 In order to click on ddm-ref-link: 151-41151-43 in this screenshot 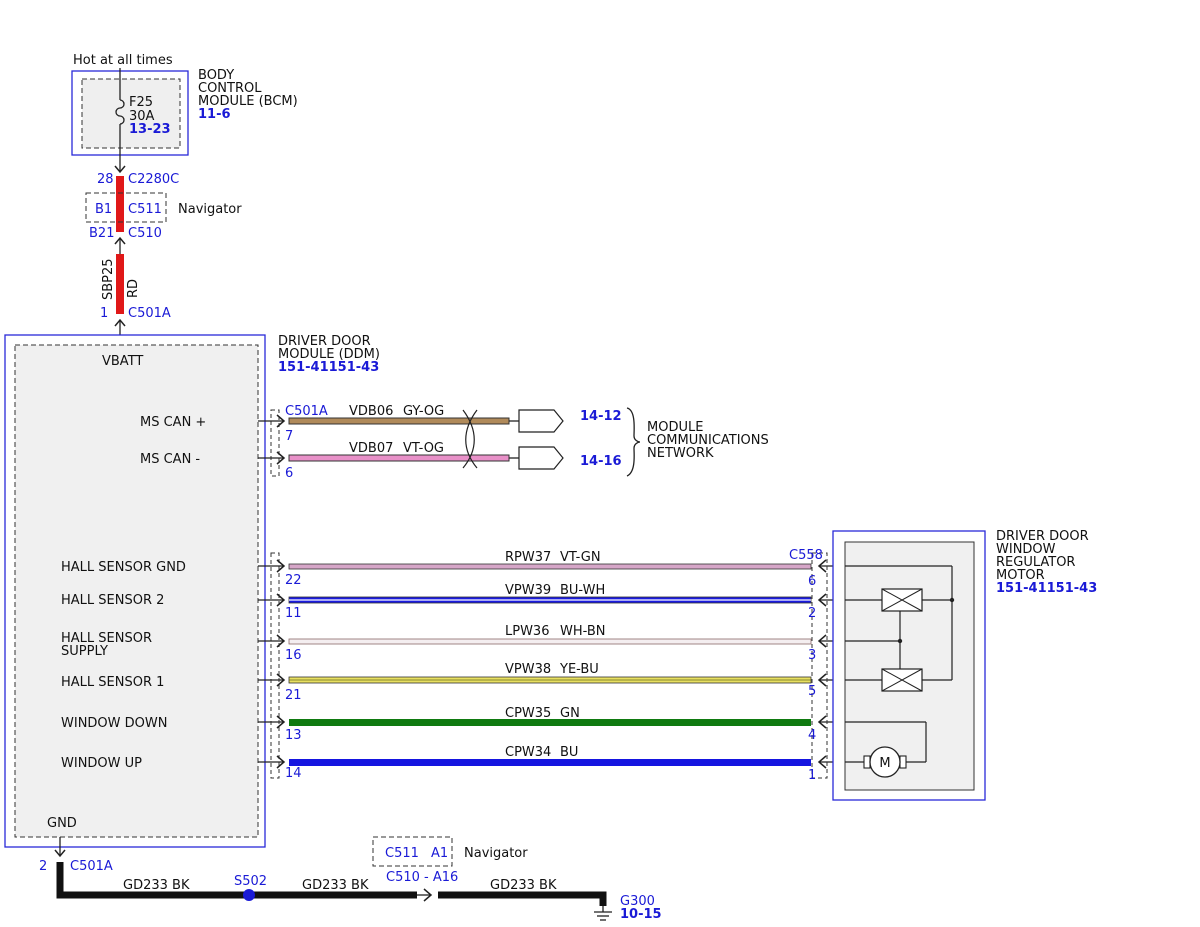, I will do `click(328, 367)`.